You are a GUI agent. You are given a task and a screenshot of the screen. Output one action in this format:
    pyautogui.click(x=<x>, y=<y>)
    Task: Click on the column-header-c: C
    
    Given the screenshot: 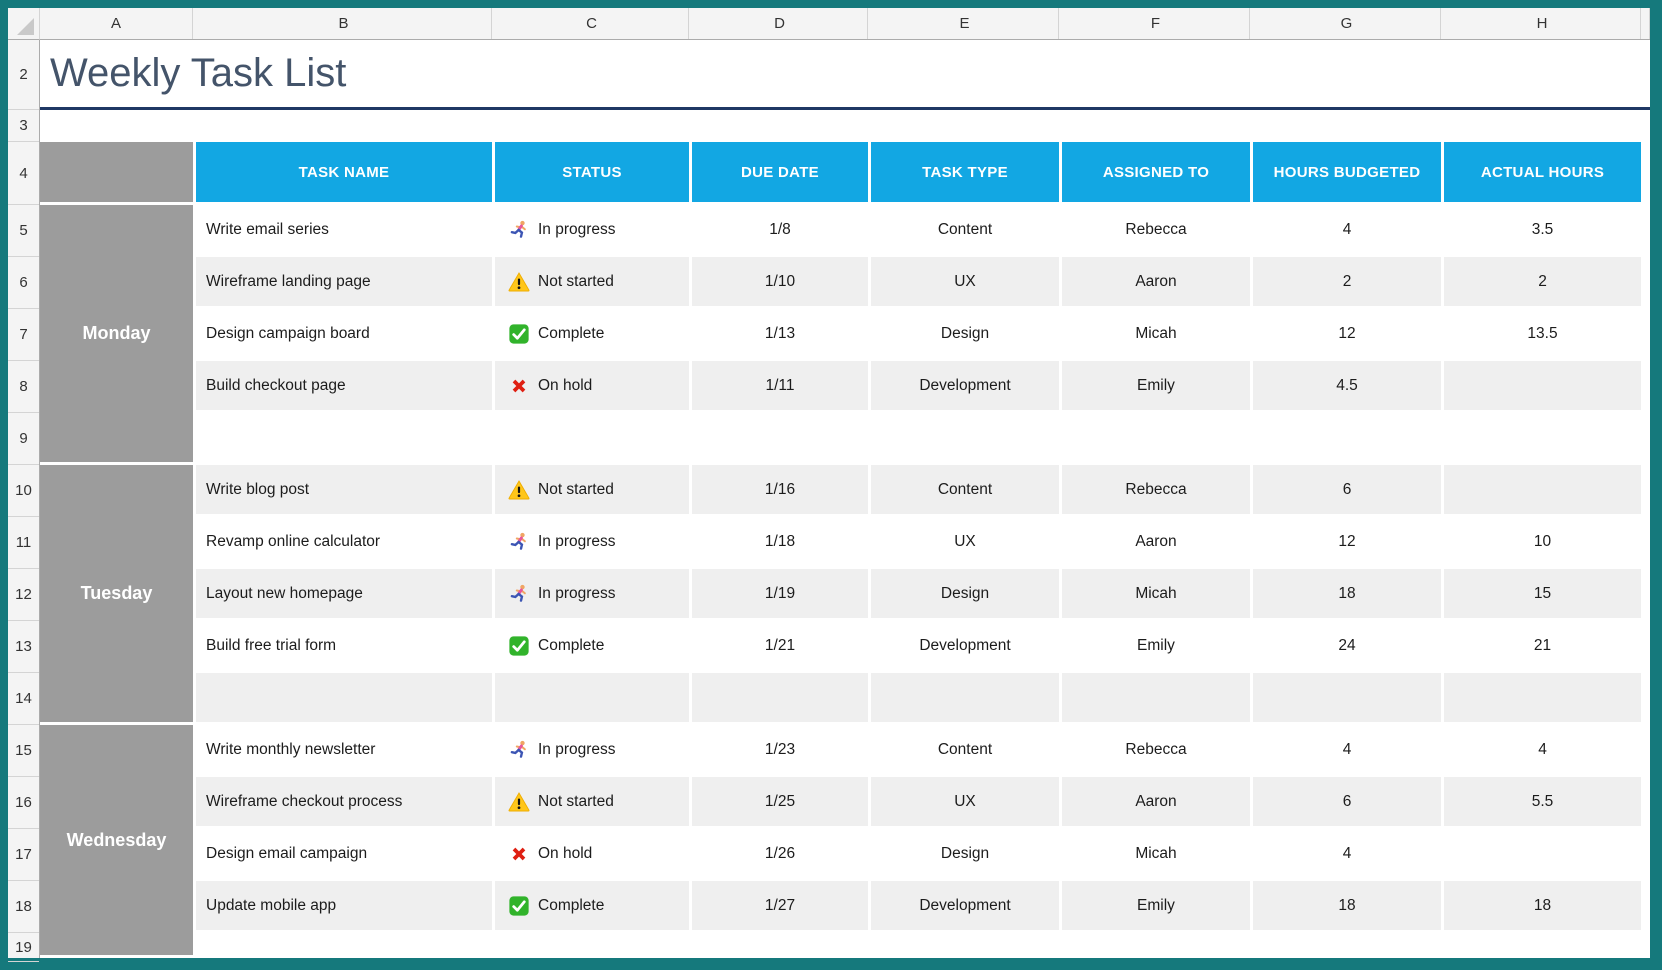 What is the action you would take?
    pyautogui.click(x=592, y=23)
    